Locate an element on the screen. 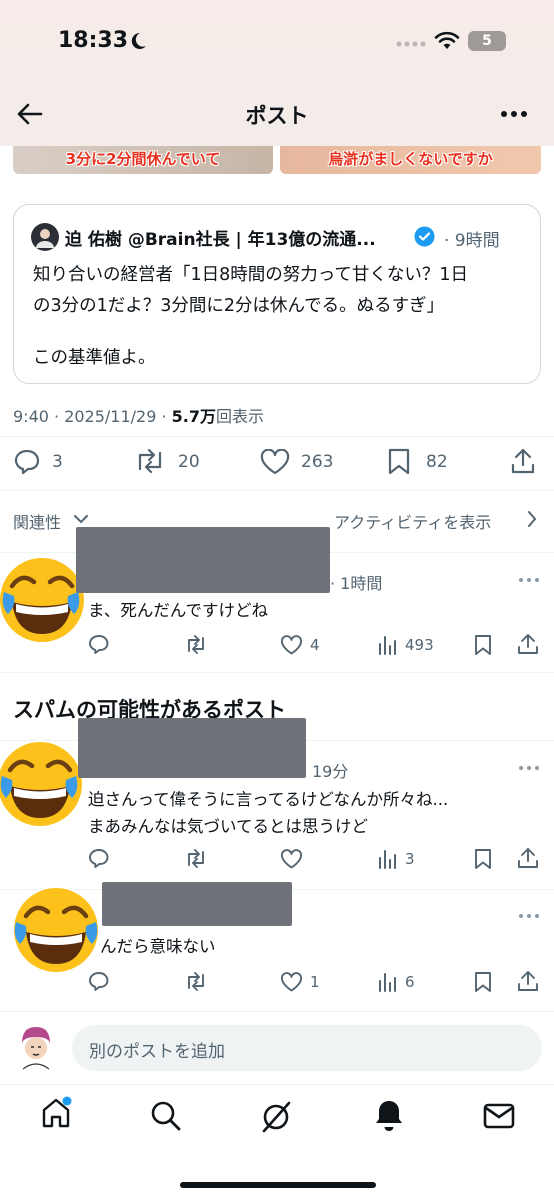  my-avatar is located at coordinates (36, 1047).